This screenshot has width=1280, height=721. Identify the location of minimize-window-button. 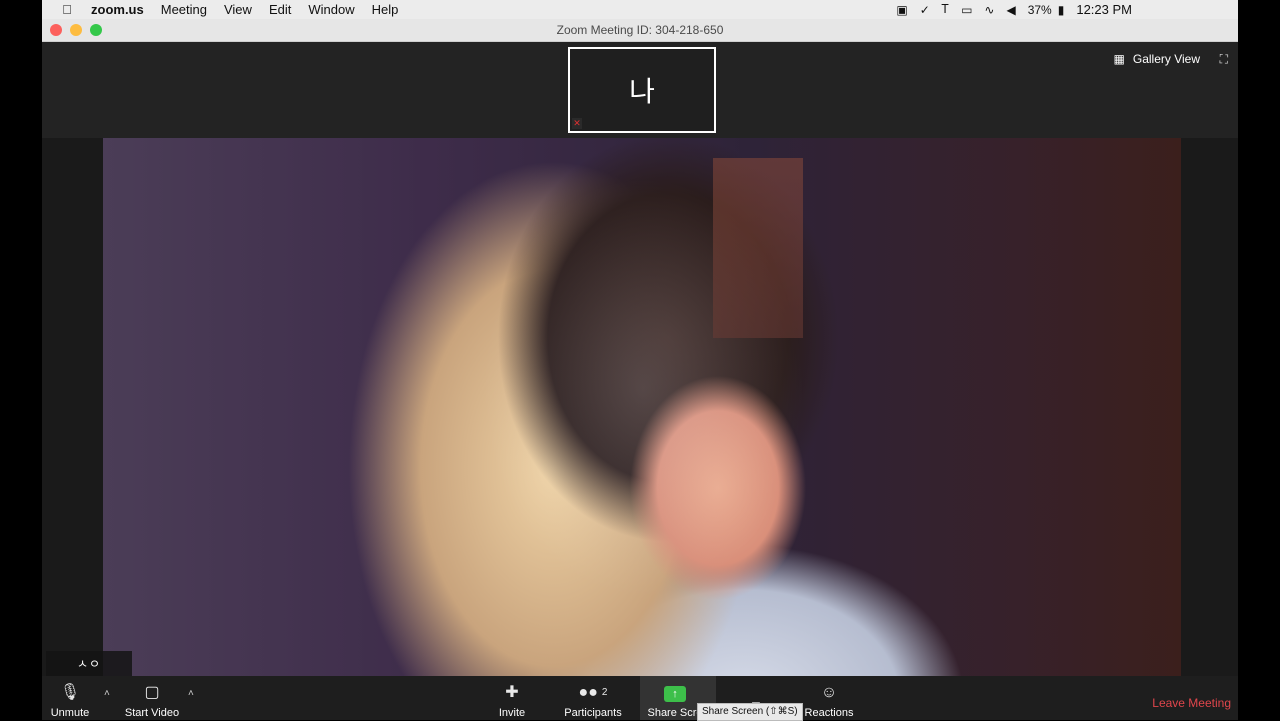
(76, 30).